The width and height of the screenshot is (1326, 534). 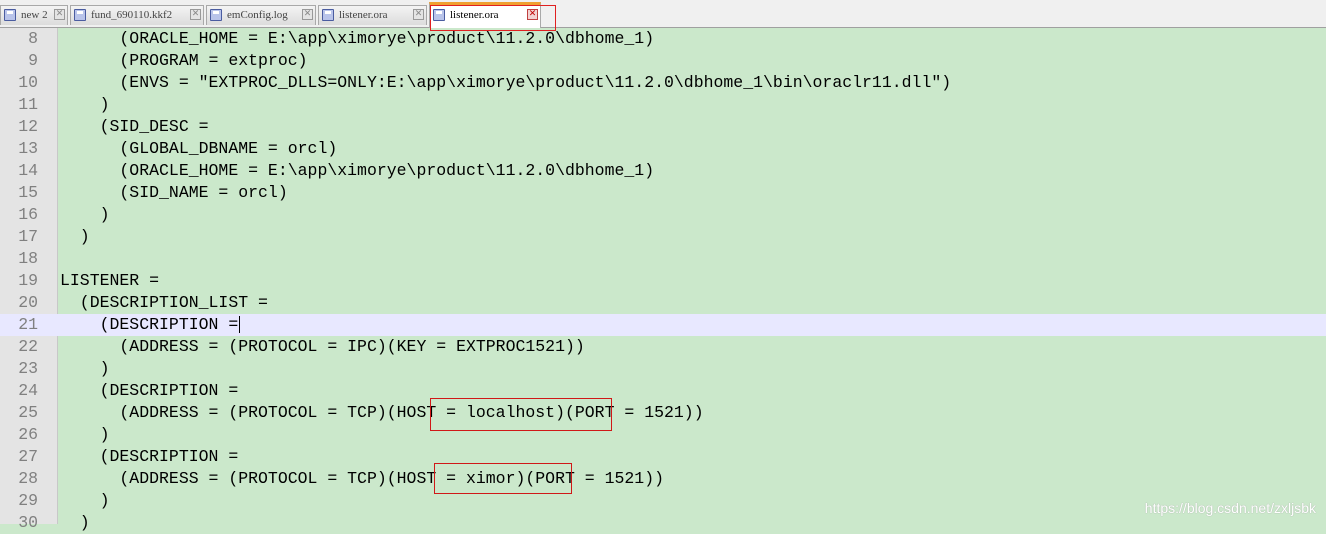 I want to click on tab-label: fund_690110.kkf2, so click(x=132, y=15).